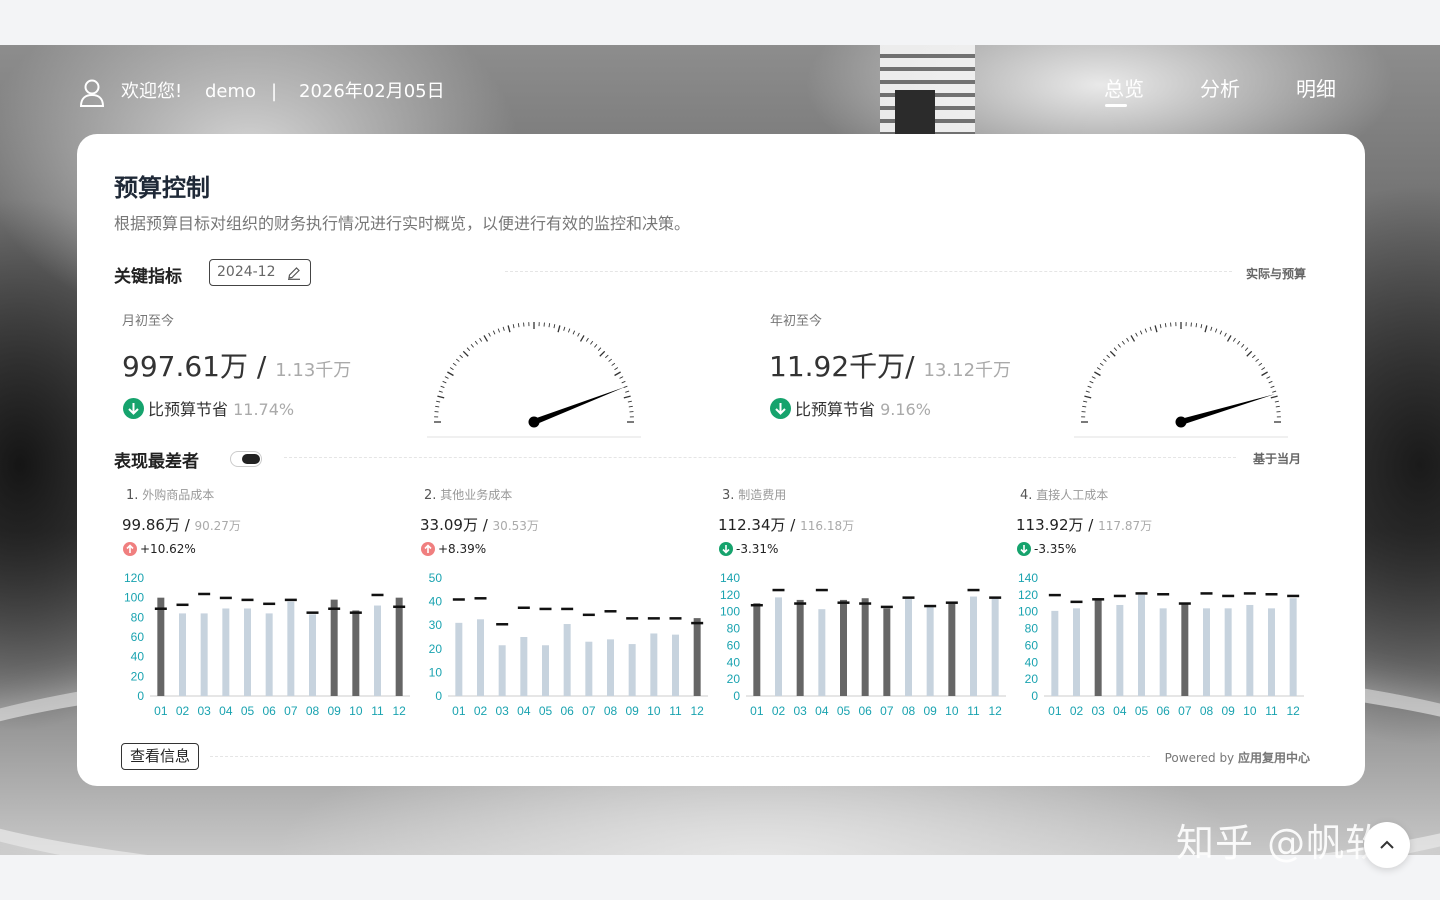 The width and height of the screenshot is (1440, 900). Describe the element at coordinates (579, 405) in the screenshot. I see `gauge-needle` at that location.